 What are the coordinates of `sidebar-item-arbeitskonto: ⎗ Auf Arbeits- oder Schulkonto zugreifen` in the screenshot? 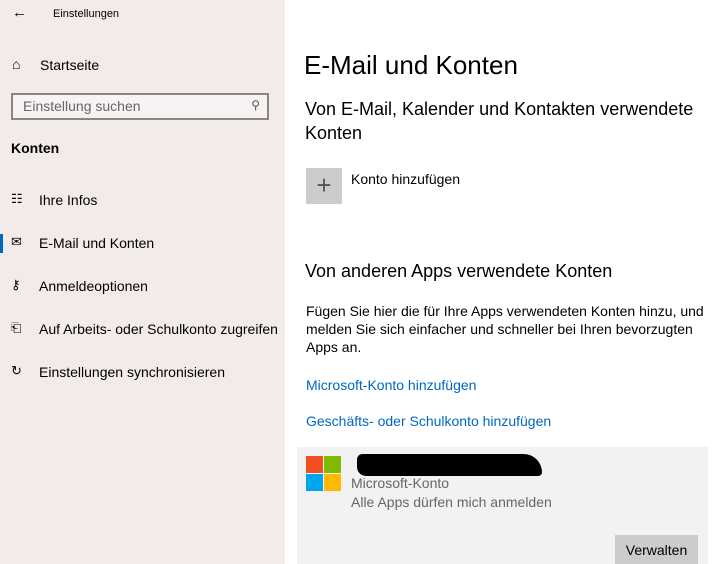 It's located at (142, 329).